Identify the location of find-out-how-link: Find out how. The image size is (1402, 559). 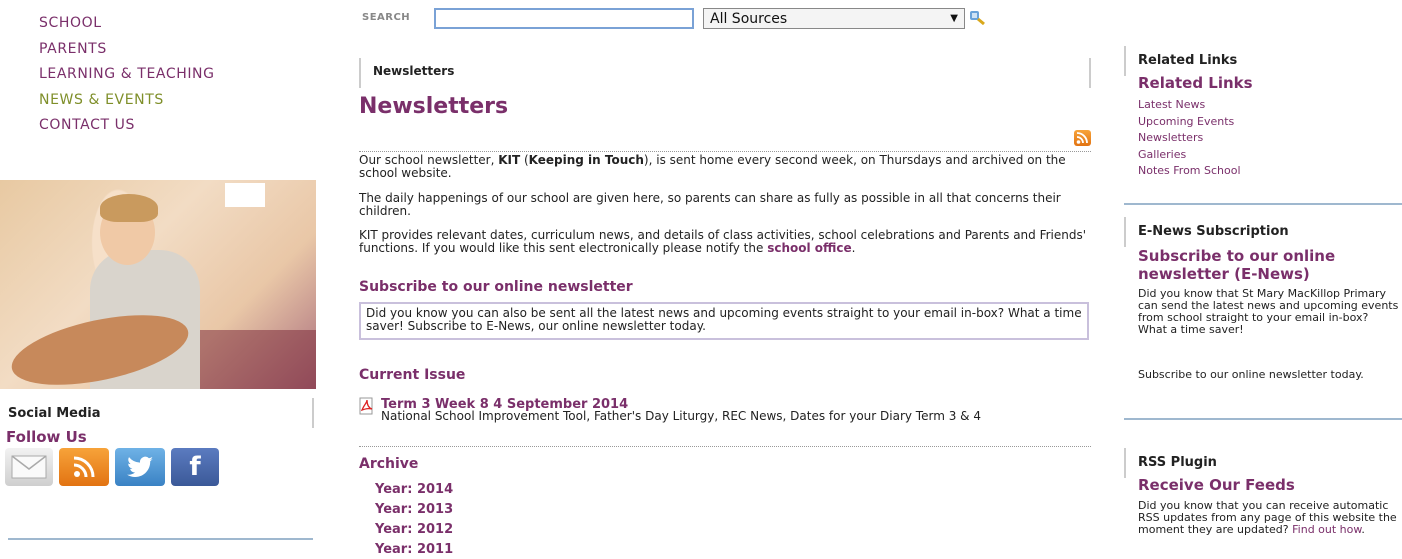
(1326, 529).